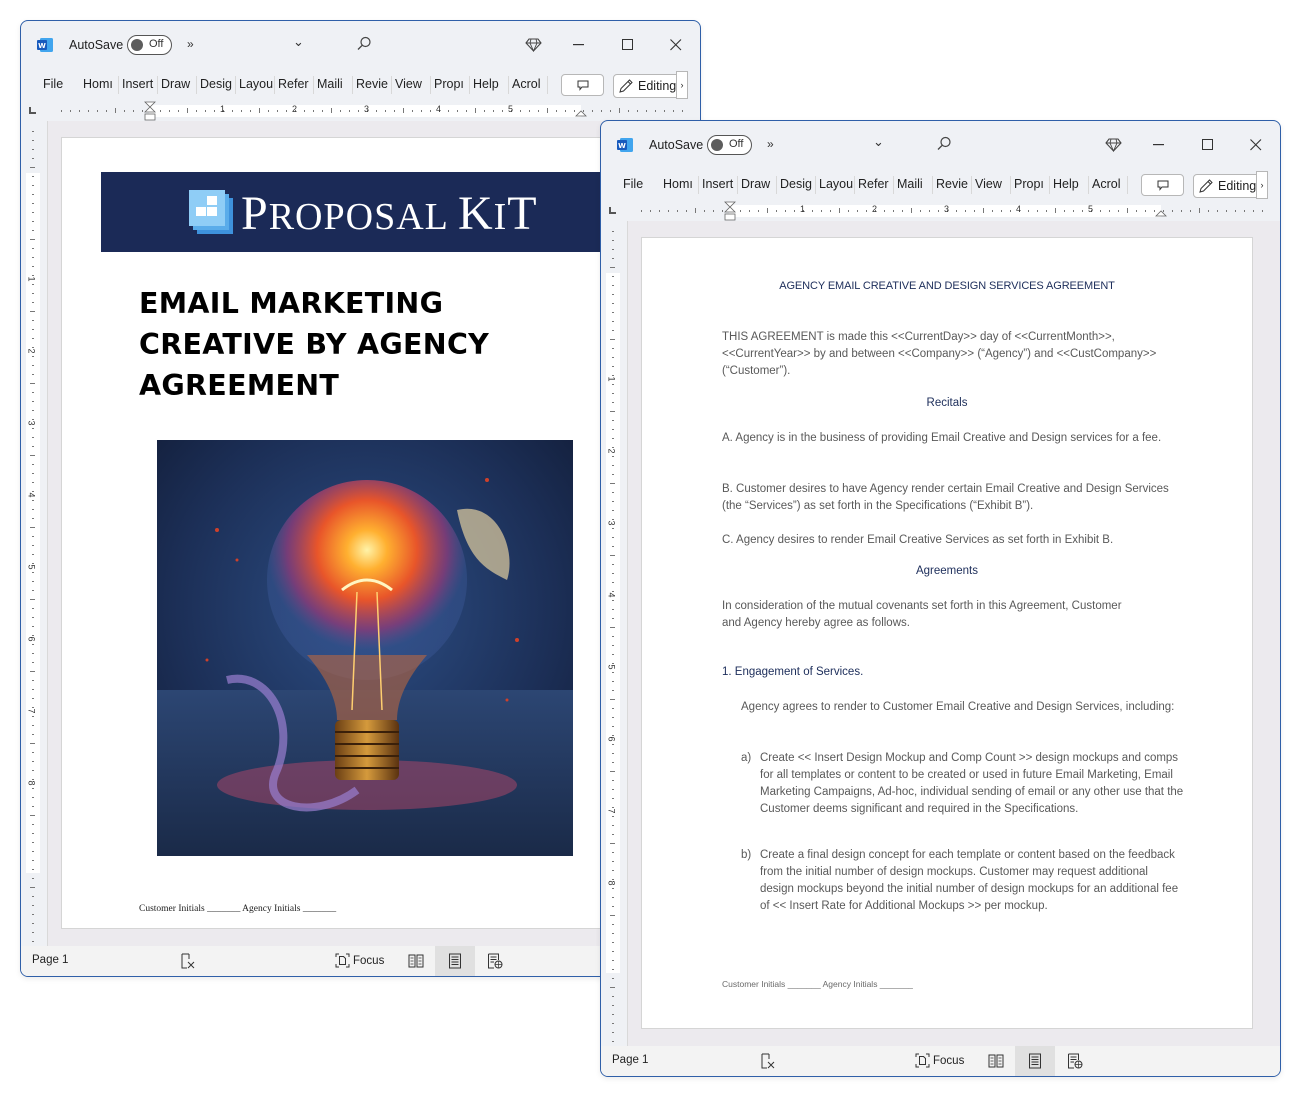 The image size is (1300, 1100). What do you see at coordinates (1091, 209) in the screenshot?
I see `ruler-number: 5` at bounding box center [1091, 209].